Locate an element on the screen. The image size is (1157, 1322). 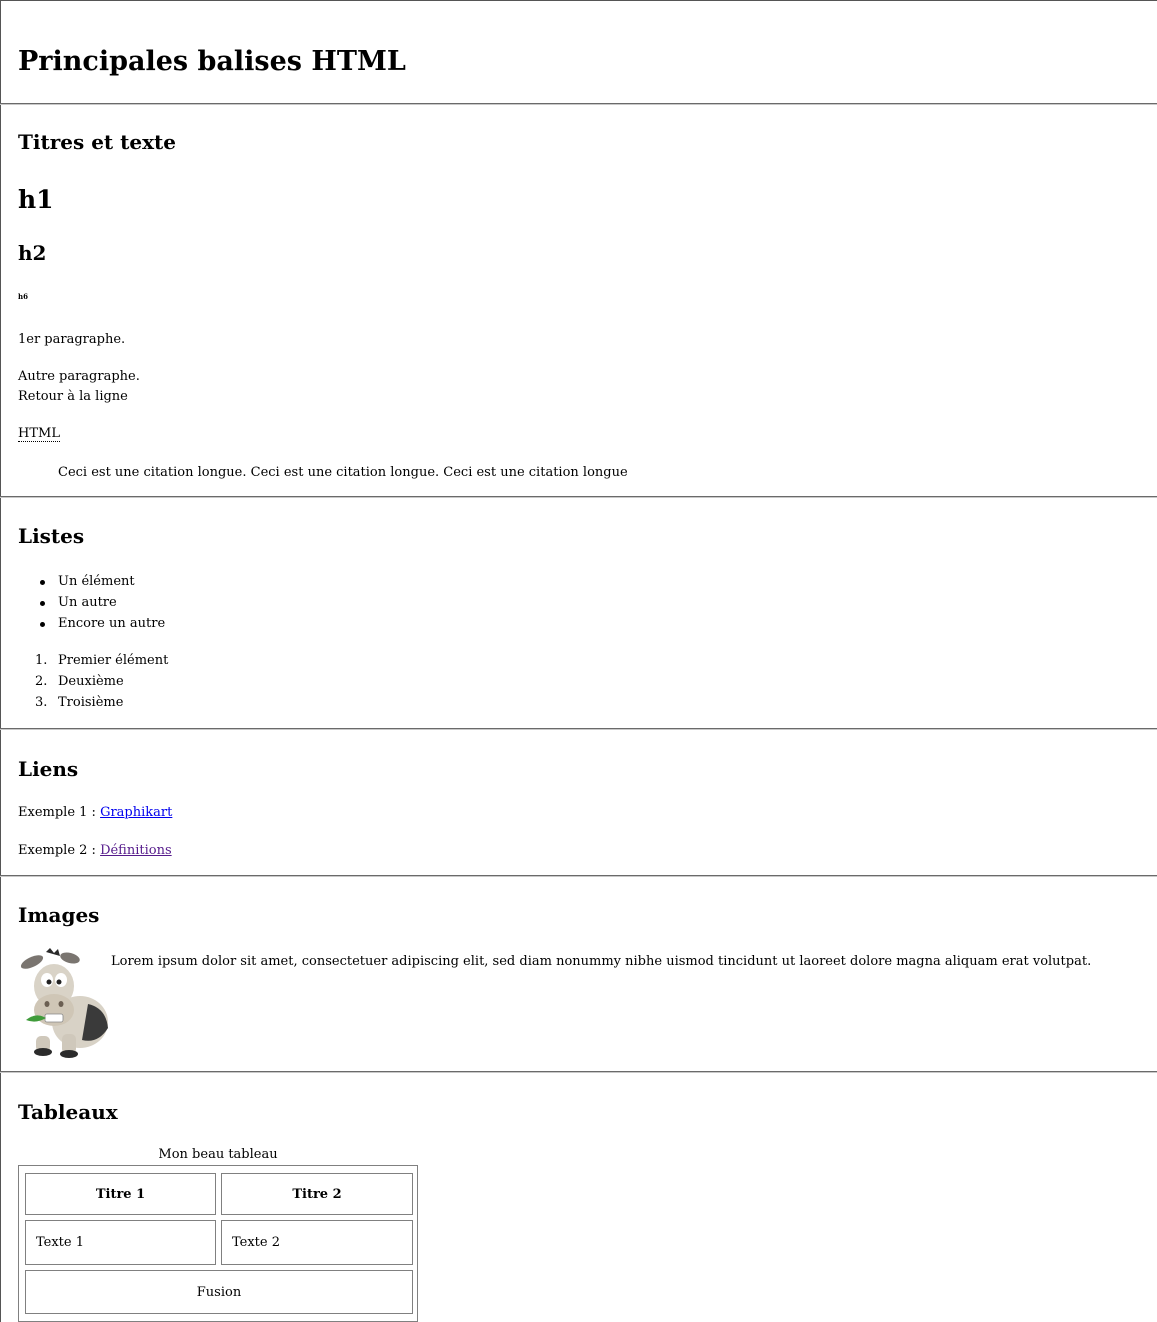
abbreviation-line: HTML is located at coordinates (39, 434).